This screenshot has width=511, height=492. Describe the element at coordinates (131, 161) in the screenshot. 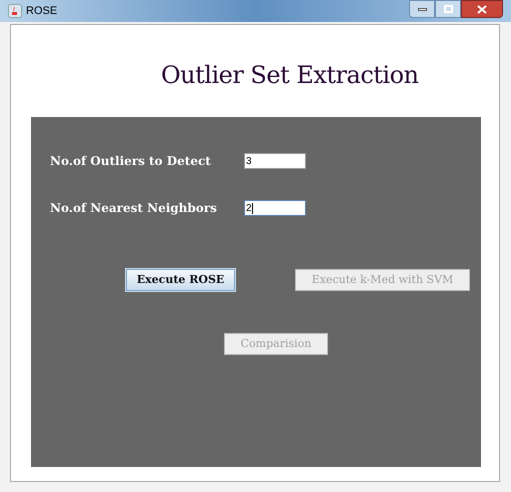

I see `field-label: No.of Outliers to Detect` at that location.